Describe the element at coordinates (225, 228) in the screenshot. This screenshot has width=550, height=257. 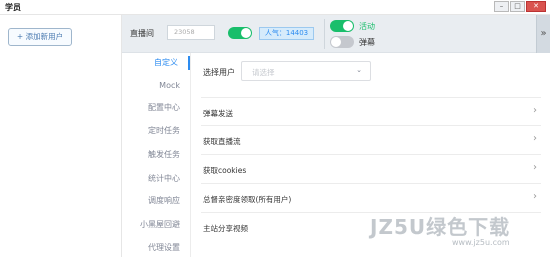
I see `row-label: 主站分享视频` at that location.